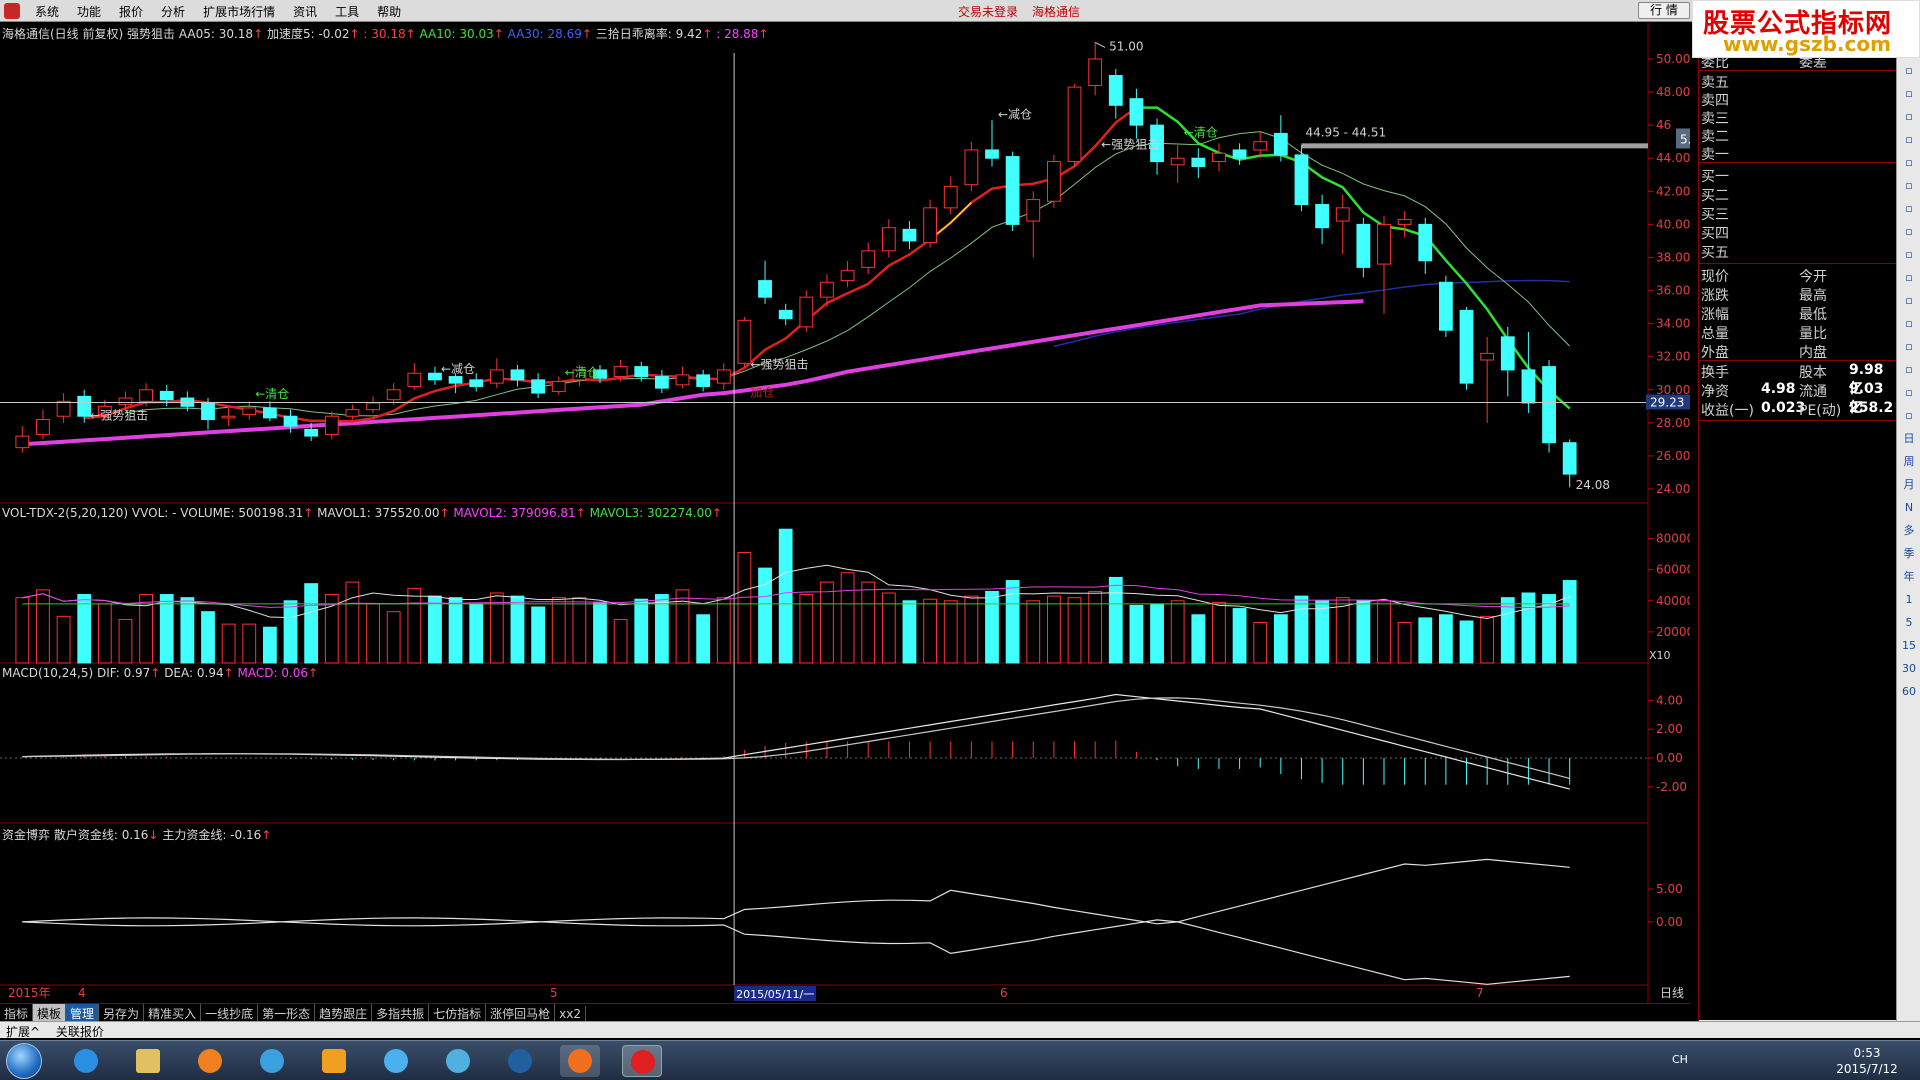 The height and width of the screenshot is (1080, 1920). What do you see at coordinates (642, 1061) in the screenshot?
I see `stock-app-icon` at bounding box center [642, 1061].